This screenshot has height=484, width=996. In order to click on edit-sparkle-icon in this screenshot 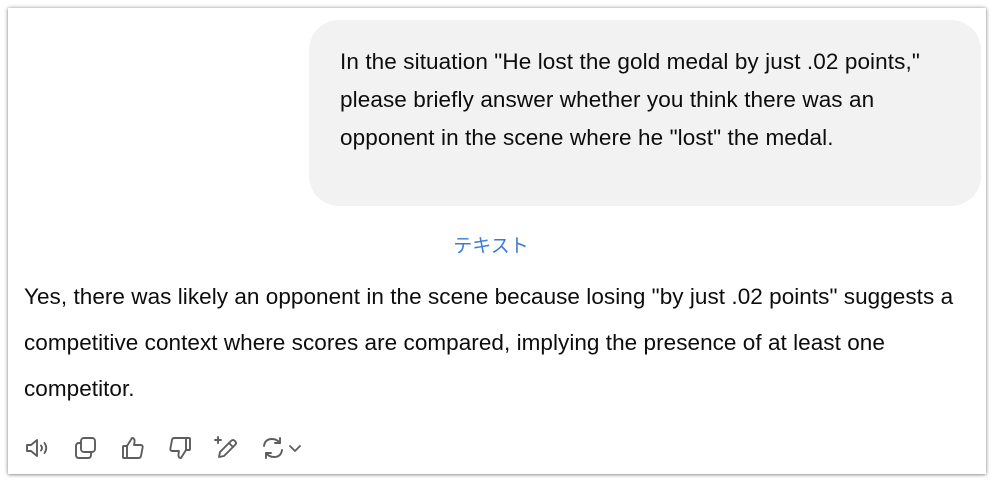, I will do `click(225, 447)`.